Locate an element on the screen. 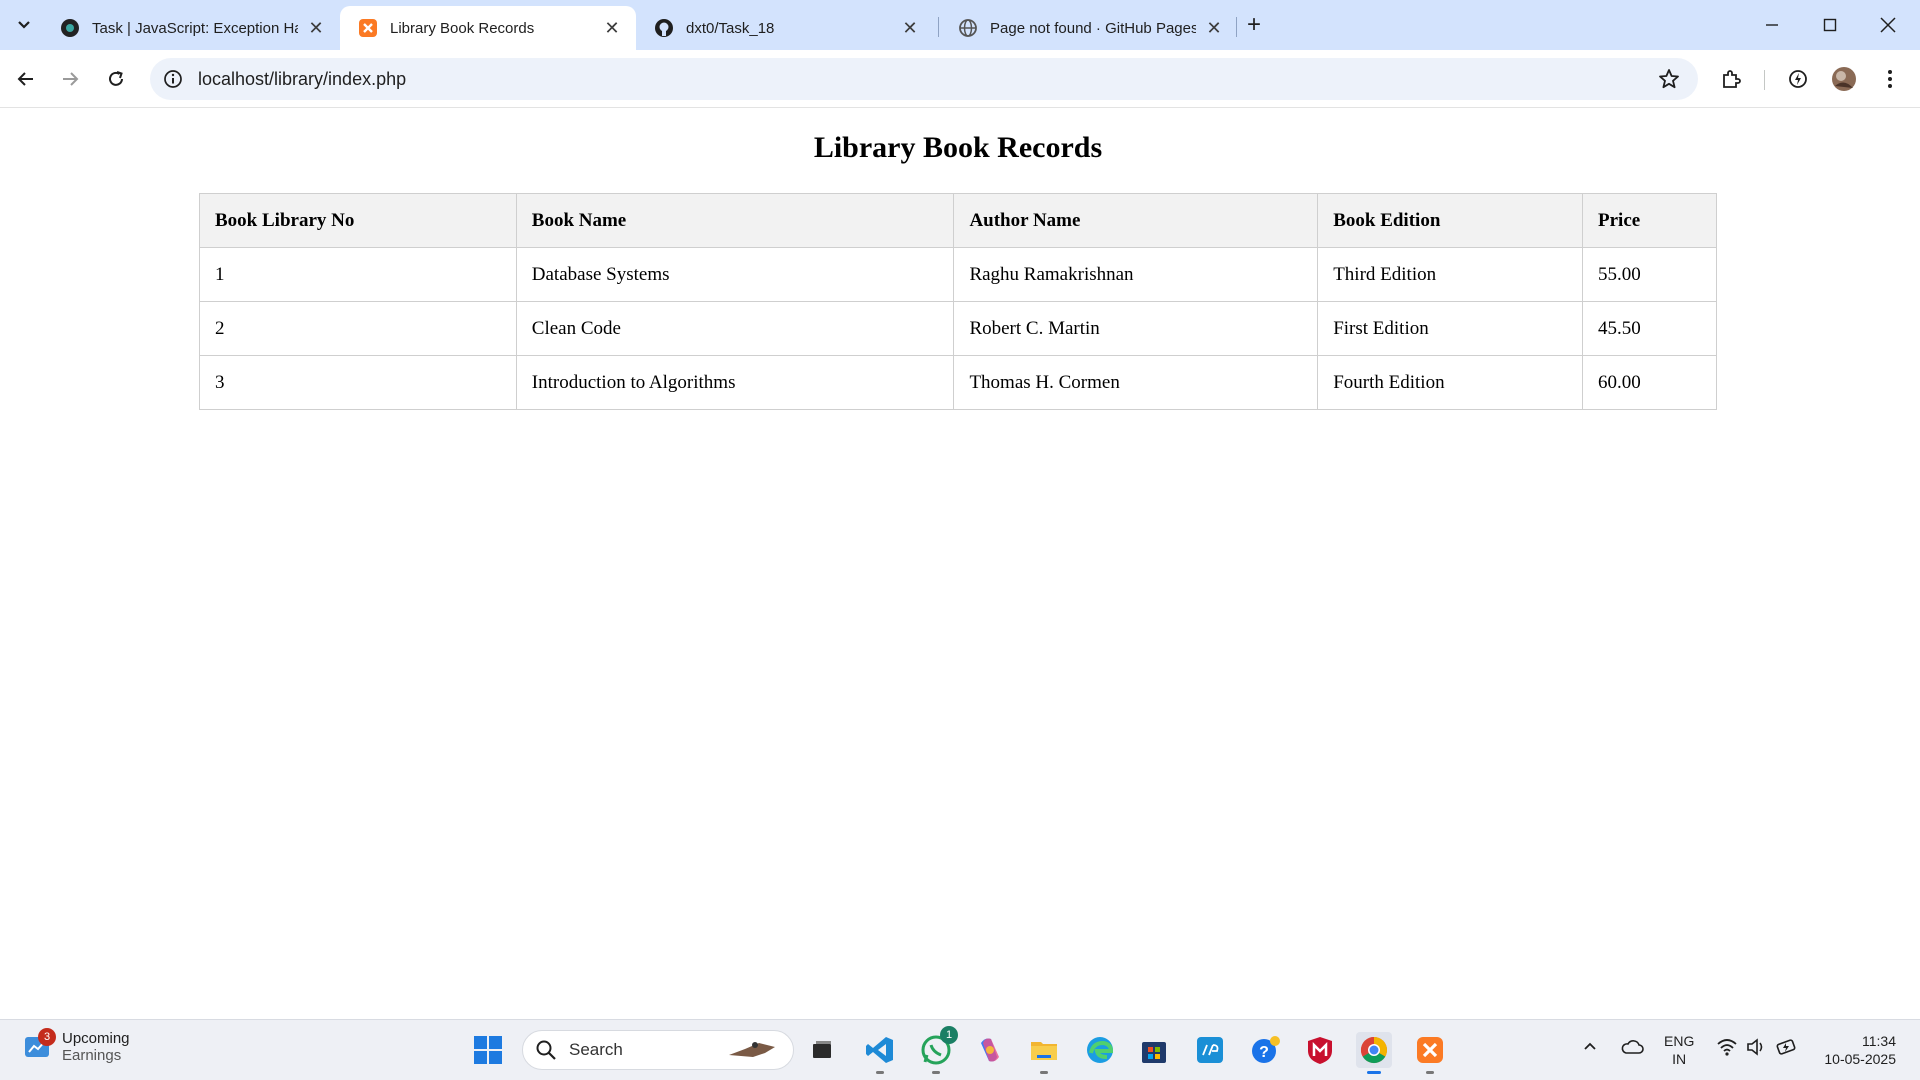 This screenshot has width=1920, height=1080. show-hidden-icons-button is located at coordinates (1590, 1046).